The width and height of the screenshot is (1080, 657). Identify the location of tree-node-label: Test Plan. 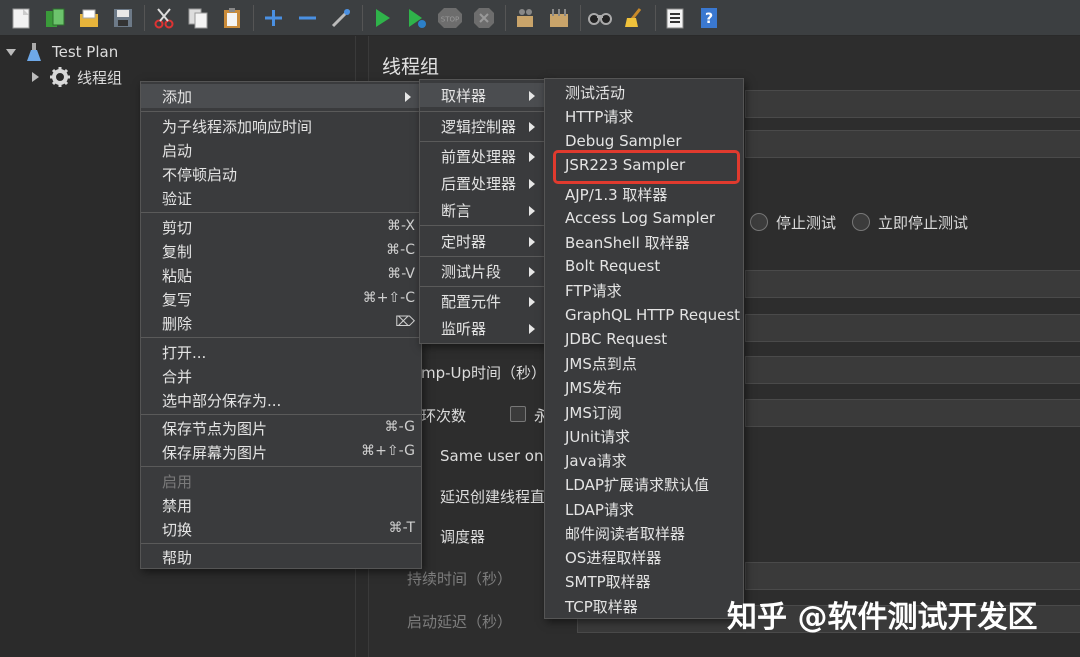
(85, 52).